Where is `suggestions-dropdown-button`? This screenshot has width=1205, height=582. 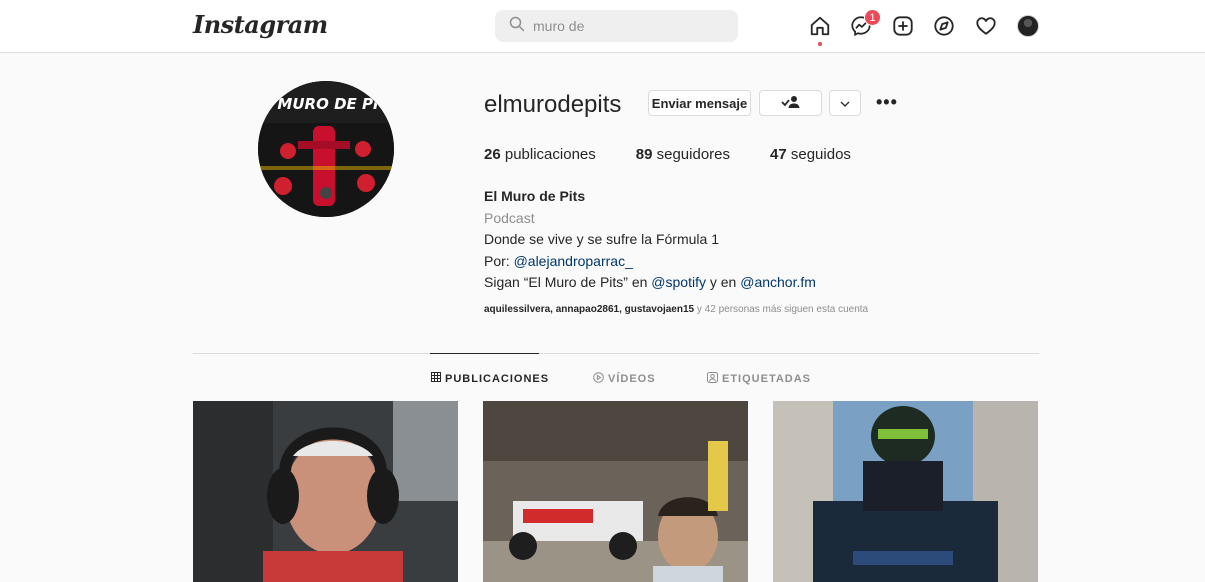 suggestions-dropdown-button is located at coordinates (845, 103).